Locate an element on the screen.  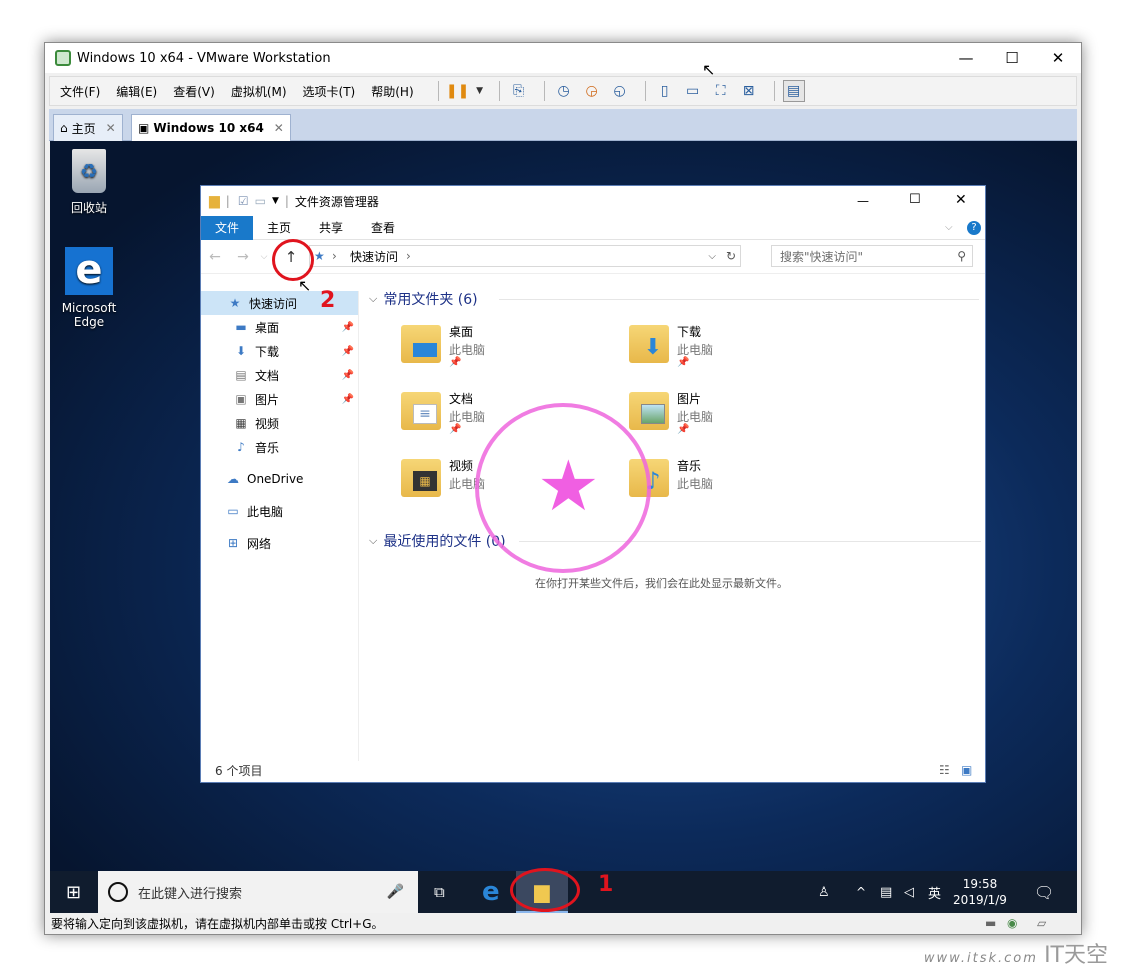
thumbnail-bar-icon: ▭ is located at coordinates (693, 91).